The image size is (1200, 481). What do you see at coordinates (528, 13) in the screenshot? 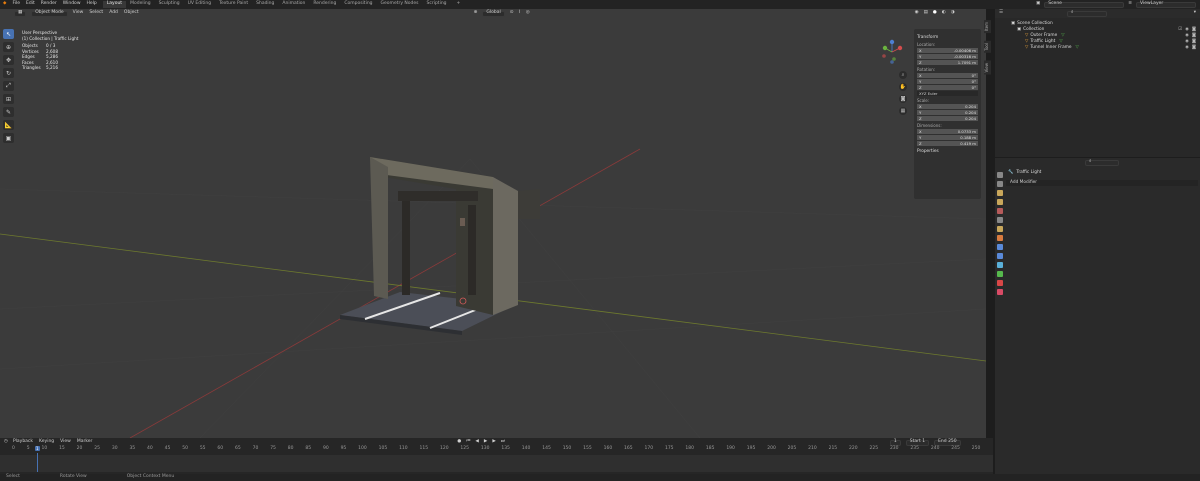
I see `proportional-edit-icon: ◎` at bounding box center [528, 13].